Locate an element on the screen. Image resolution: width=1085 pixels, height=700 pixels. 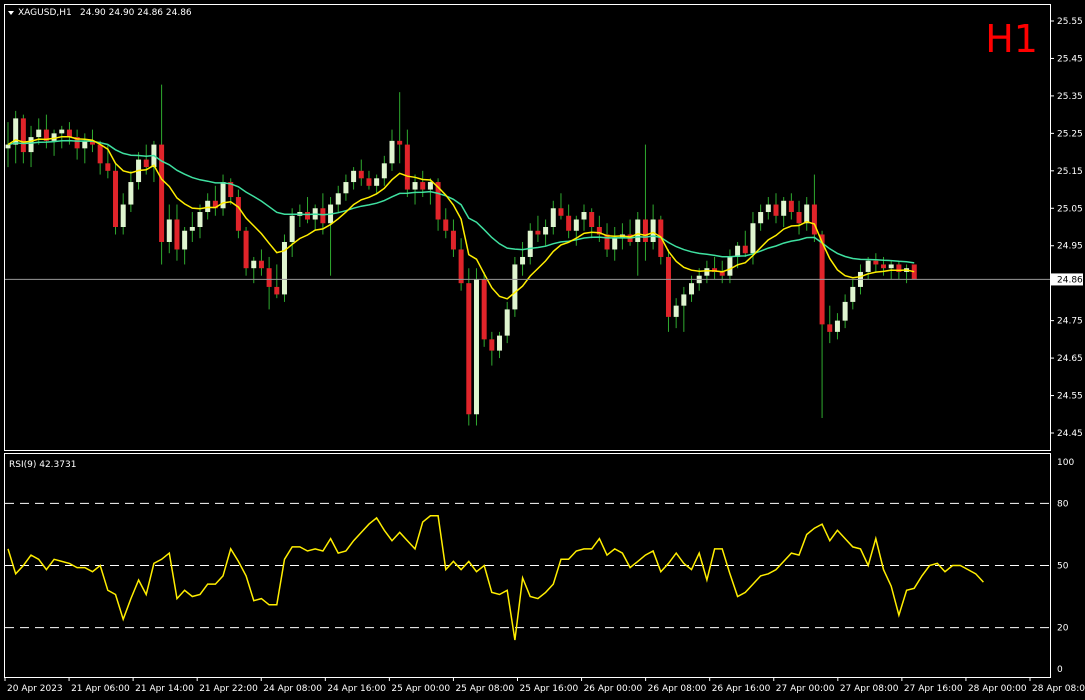
rsi-tick-label: 100 is located at coordinates (1065, 463).